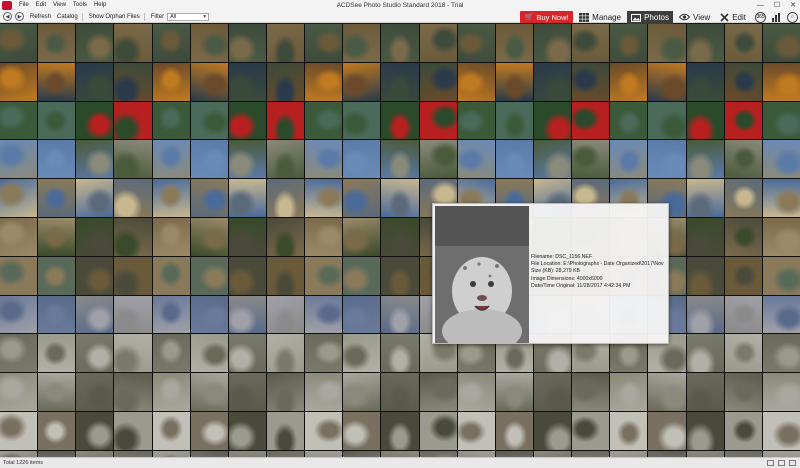 The width and height of the screenshot is (800, 468). Describe the element at coordinates (792, 17) in the screenshot. I see `online-button: ○` at that location.